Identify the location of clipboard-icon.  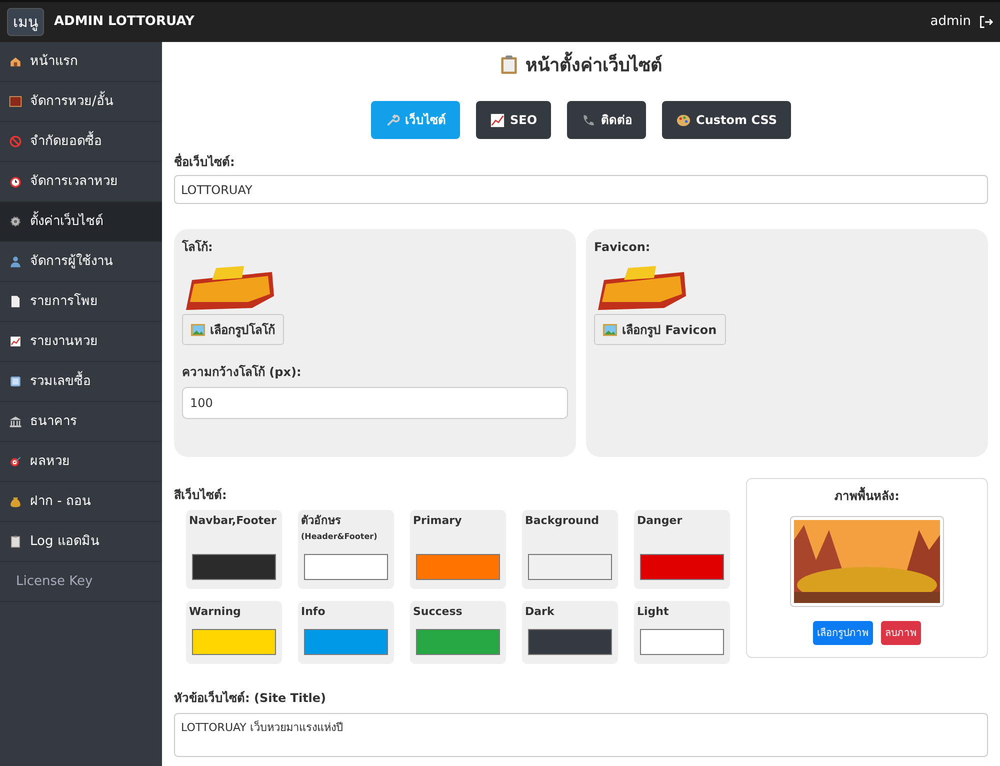
(509, 65).